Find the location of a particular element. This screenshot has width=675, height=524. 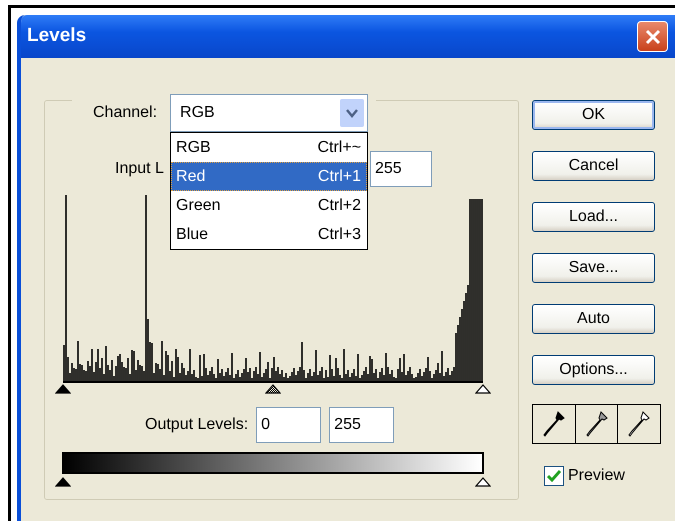

menu-item: Red Ctrl+1 is located at coordinates (269, 176).